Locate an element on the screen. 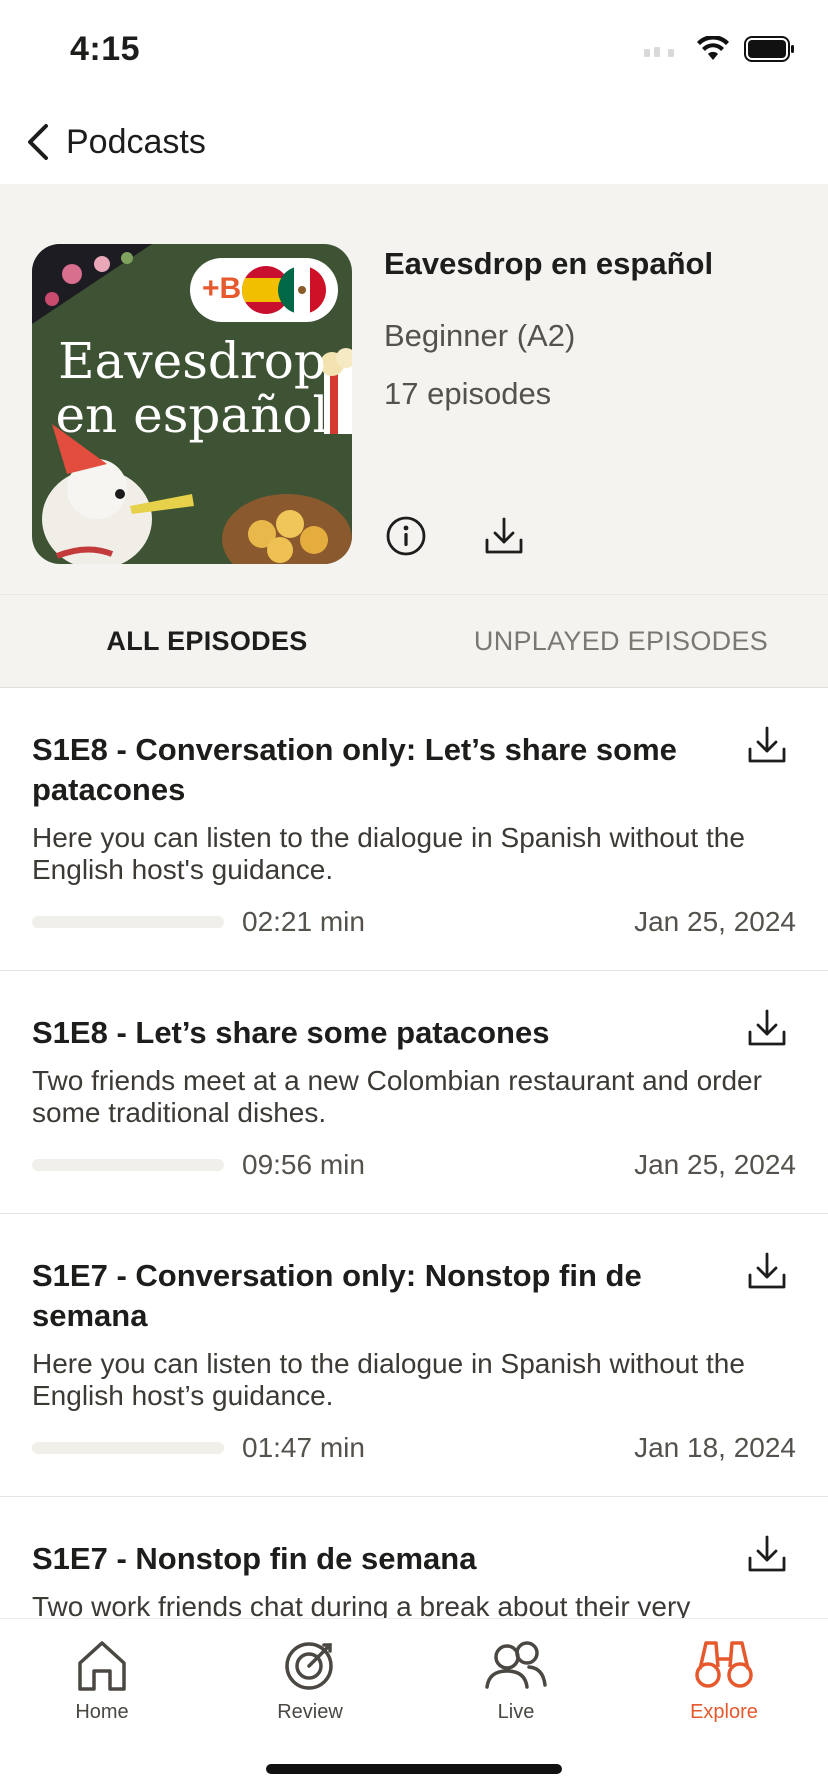 The height and width of the screenshot is (1792, 828). babbel-logo-text: +B is located at coordinates (222, 288).